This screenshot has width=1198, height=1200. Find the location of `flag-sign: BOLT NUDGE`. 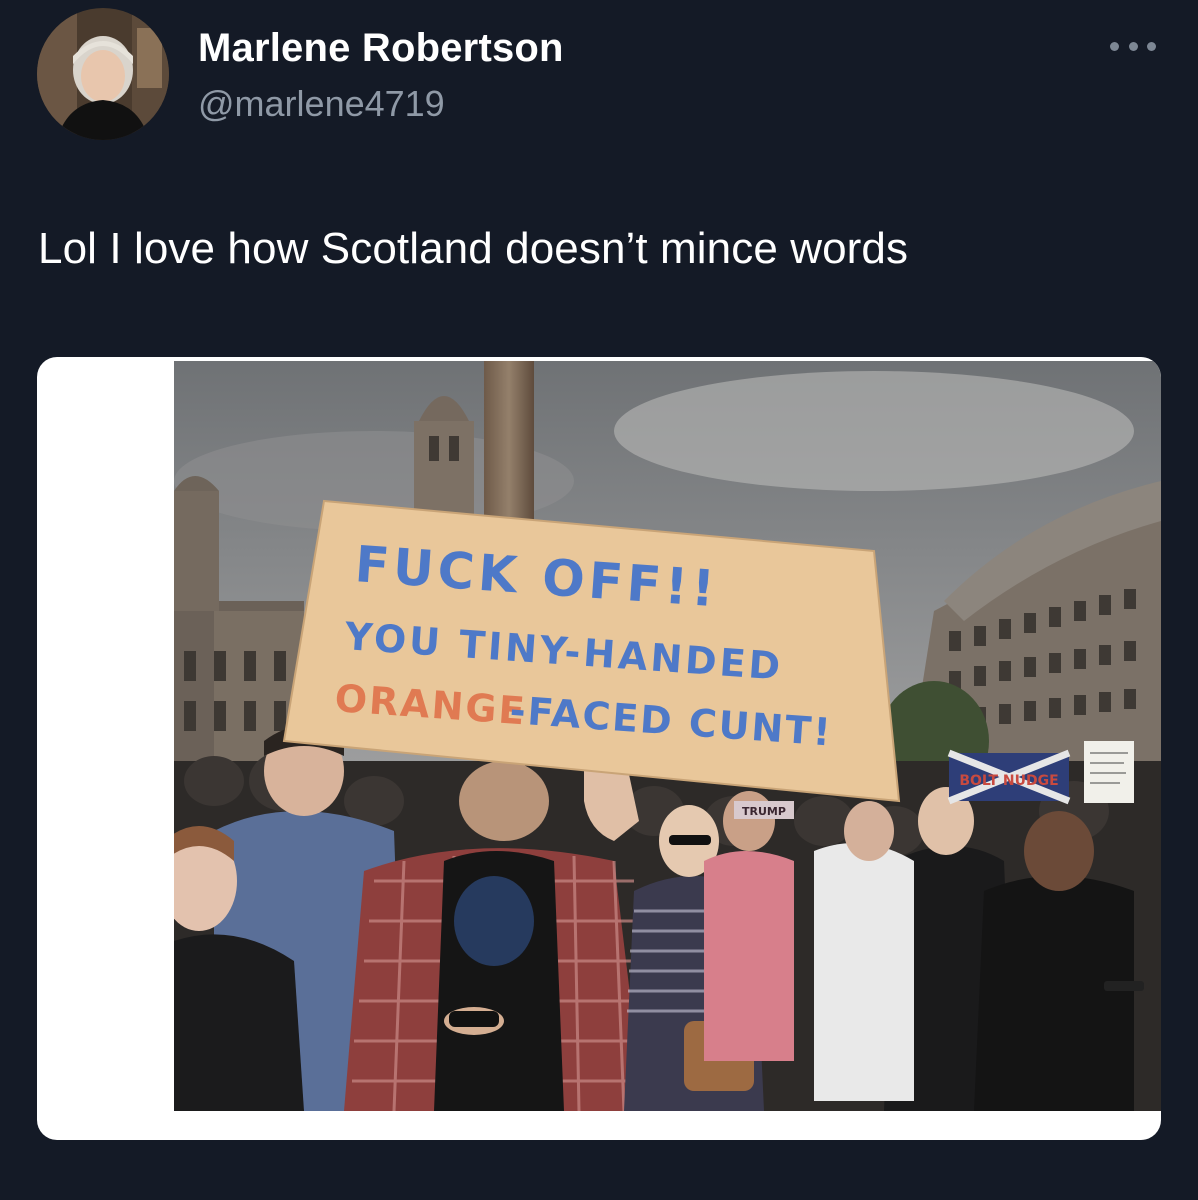

flag-sign: BOLT NUDGE is located at coordinates (1009, 777).